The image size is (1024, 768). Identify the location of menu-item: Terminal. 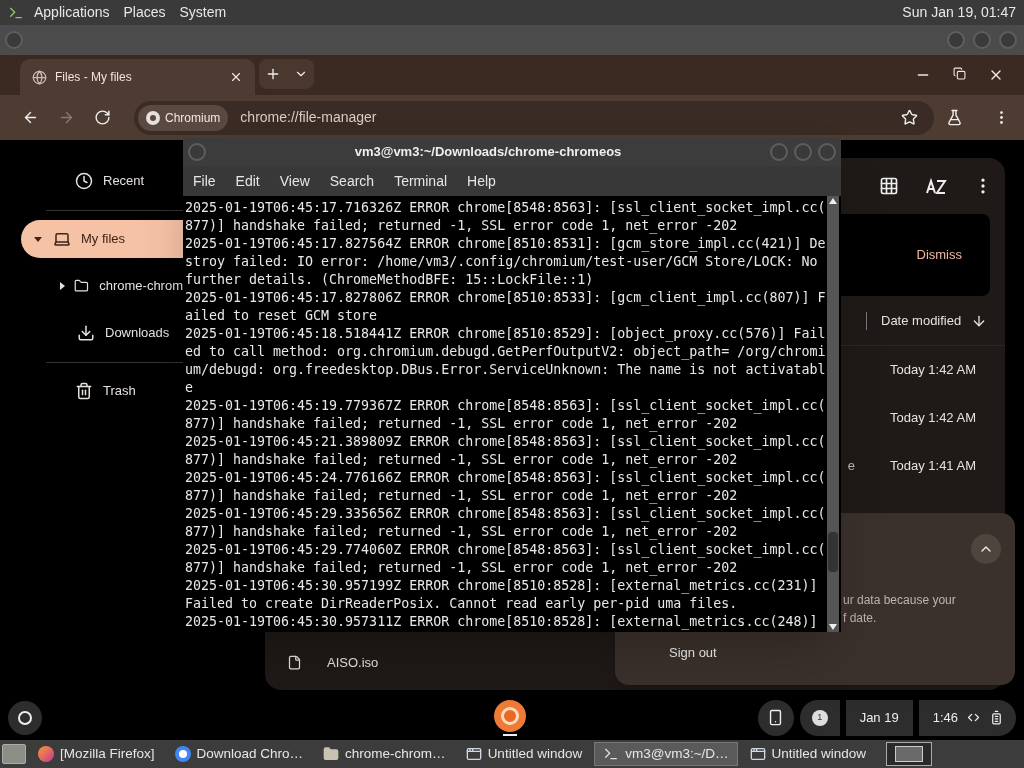
(421, 181).